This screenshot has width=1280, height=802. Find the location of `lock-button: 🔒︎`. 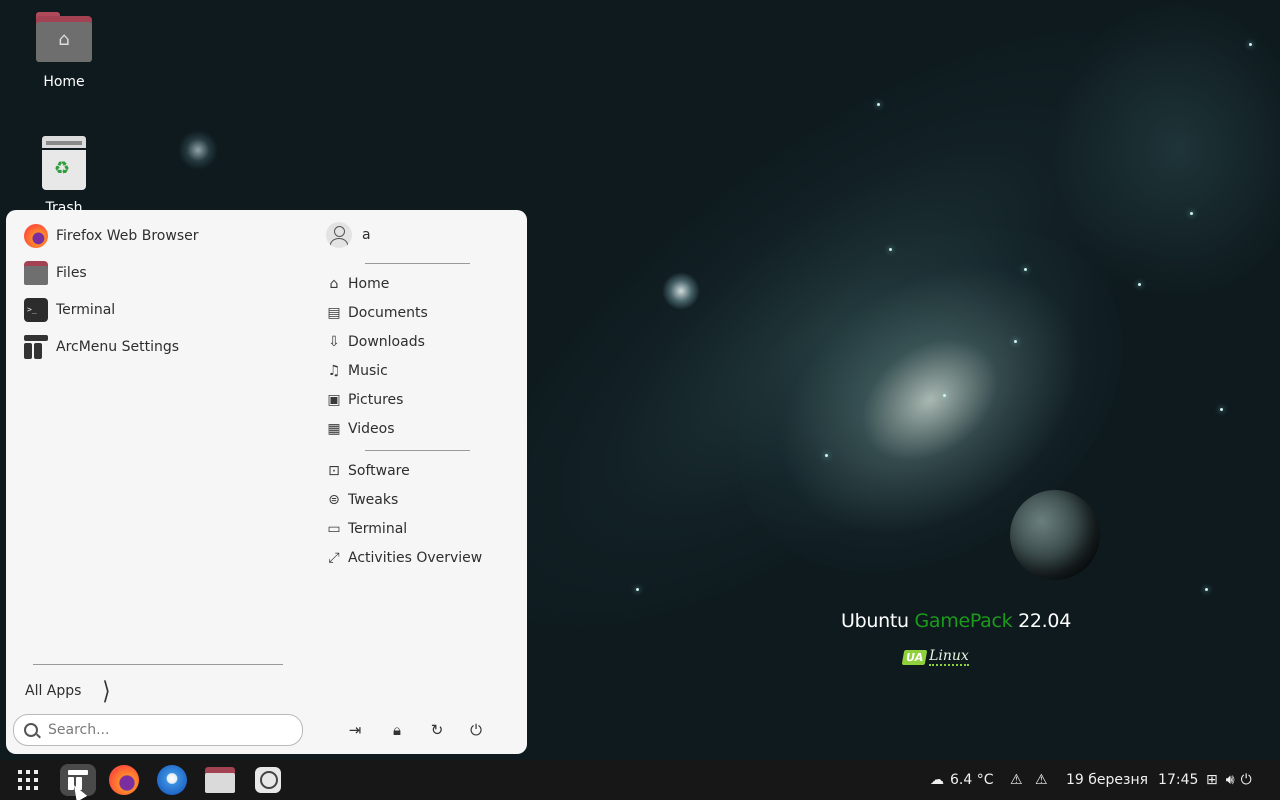

lock-button: 🔒︎ is located at coordinates (397, 730).